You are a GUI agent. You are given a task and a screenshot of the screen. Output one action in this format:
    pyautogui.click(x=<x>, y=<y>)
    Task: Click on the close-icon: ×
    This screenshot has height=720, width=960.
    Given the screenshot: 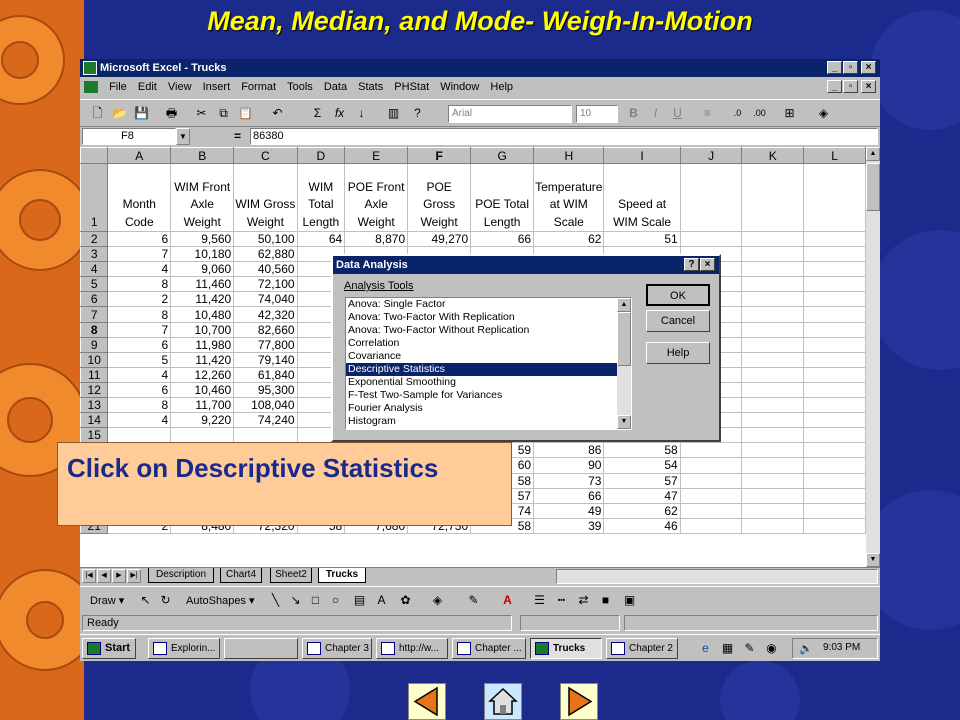 What is the action you would take?
    pyautogui.click(x=868, y=67)
    